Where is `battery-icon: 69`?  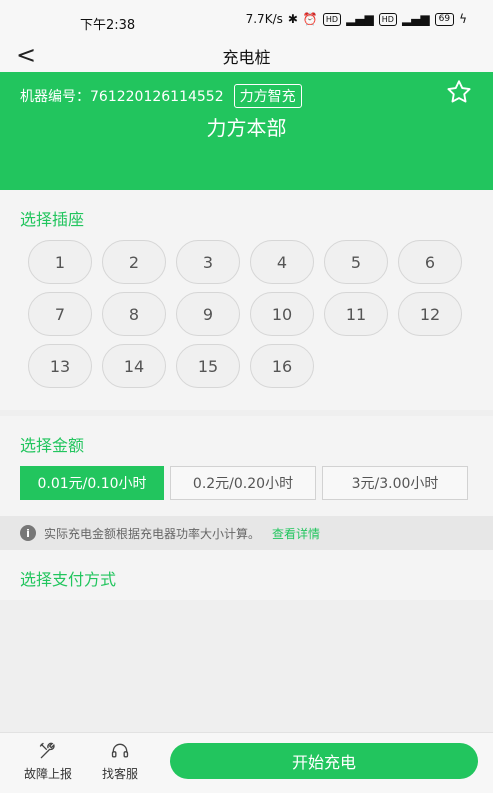 battery-icon: 69 is located at coordinates (444, 19).